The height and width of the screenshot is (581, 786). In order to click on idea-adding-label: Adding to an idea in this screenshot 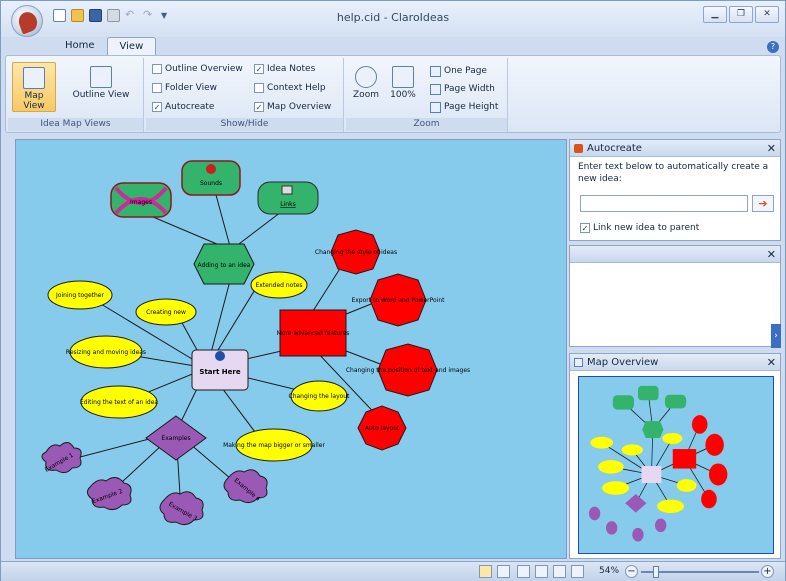, I will do `click(224, 265)`.